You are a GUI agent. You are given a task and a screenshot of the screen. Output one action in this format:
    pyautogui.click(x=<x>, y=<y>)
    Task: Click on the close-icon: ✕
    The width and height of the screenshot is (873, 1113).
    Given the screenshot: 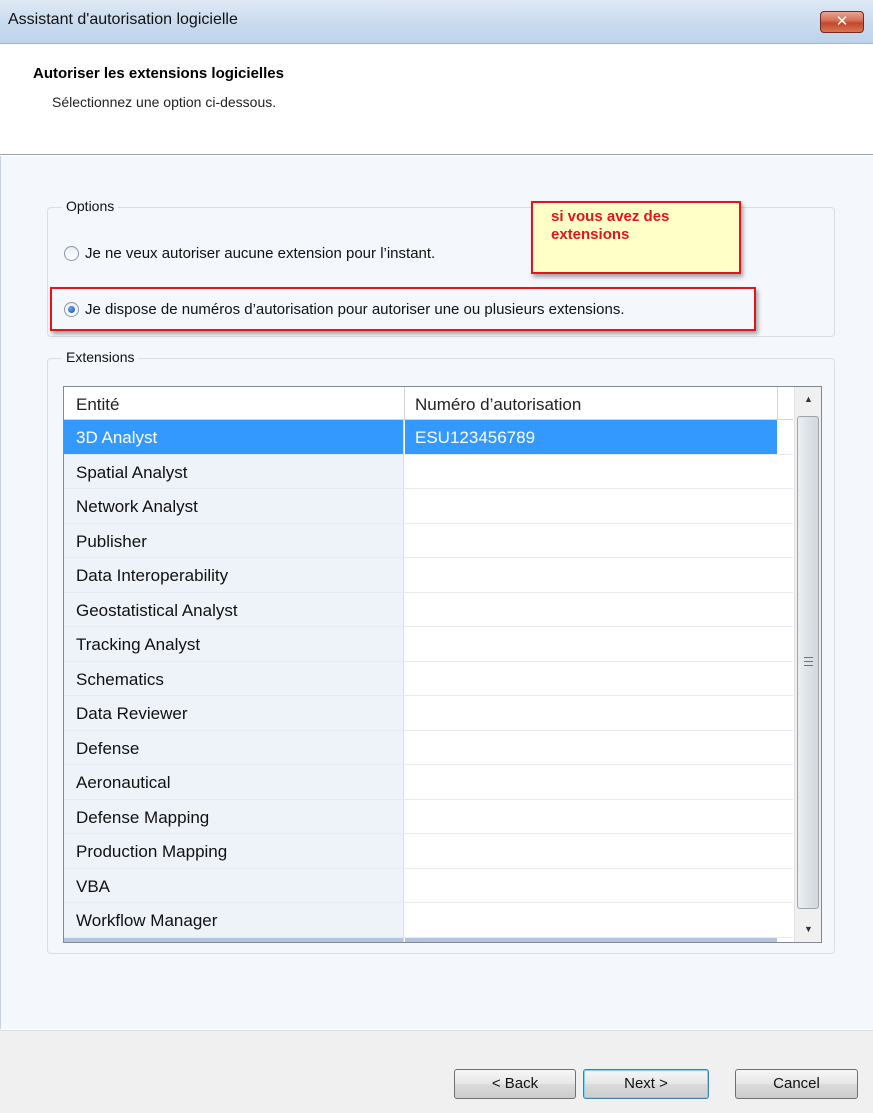 What is the action you would take?
    pyautogui.click(x=842, y=21)
    